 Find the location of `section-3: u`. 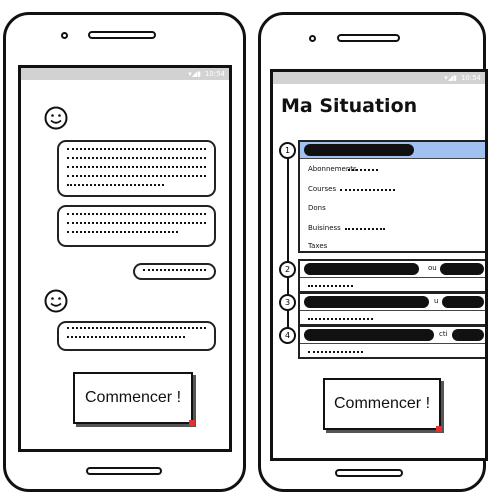

section-3: u is located at coordinates (391, 309).